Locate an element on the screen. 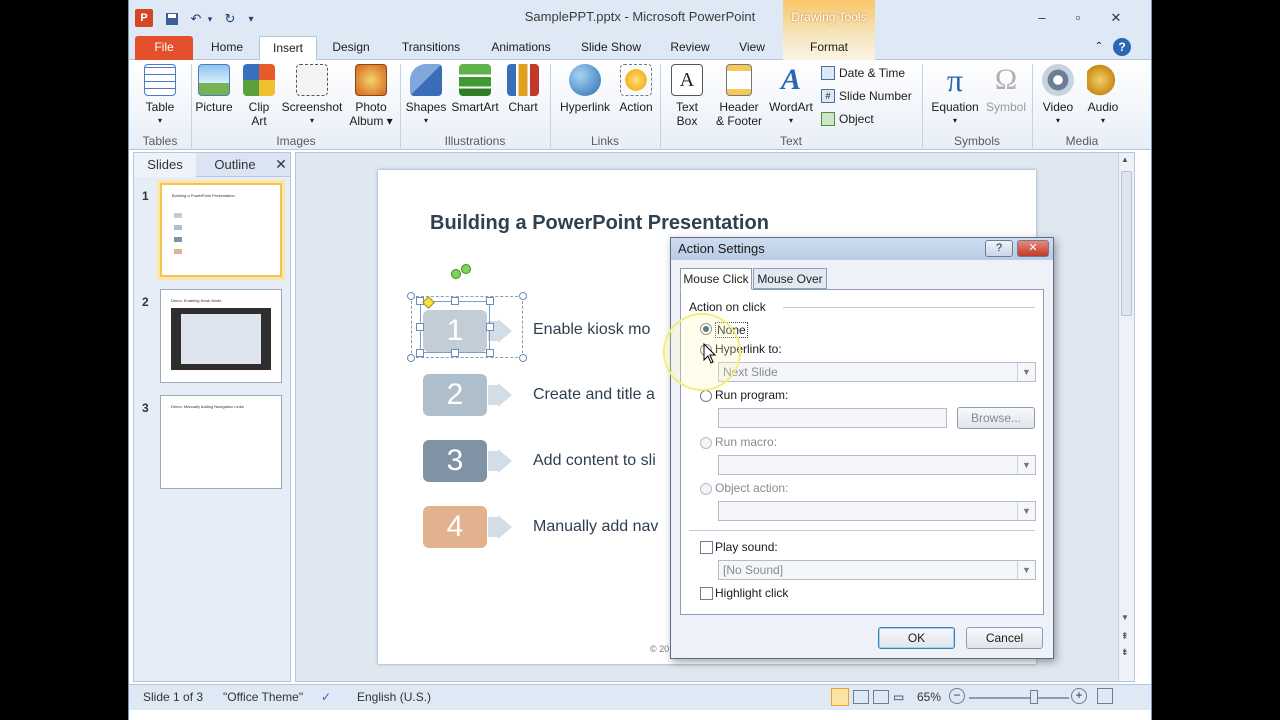 The width and height of the screenshot is (1280, 720). vertical-scrollbar: ▲ ▼ ⇞ ⇟ is located at coordinates (1126, 417).